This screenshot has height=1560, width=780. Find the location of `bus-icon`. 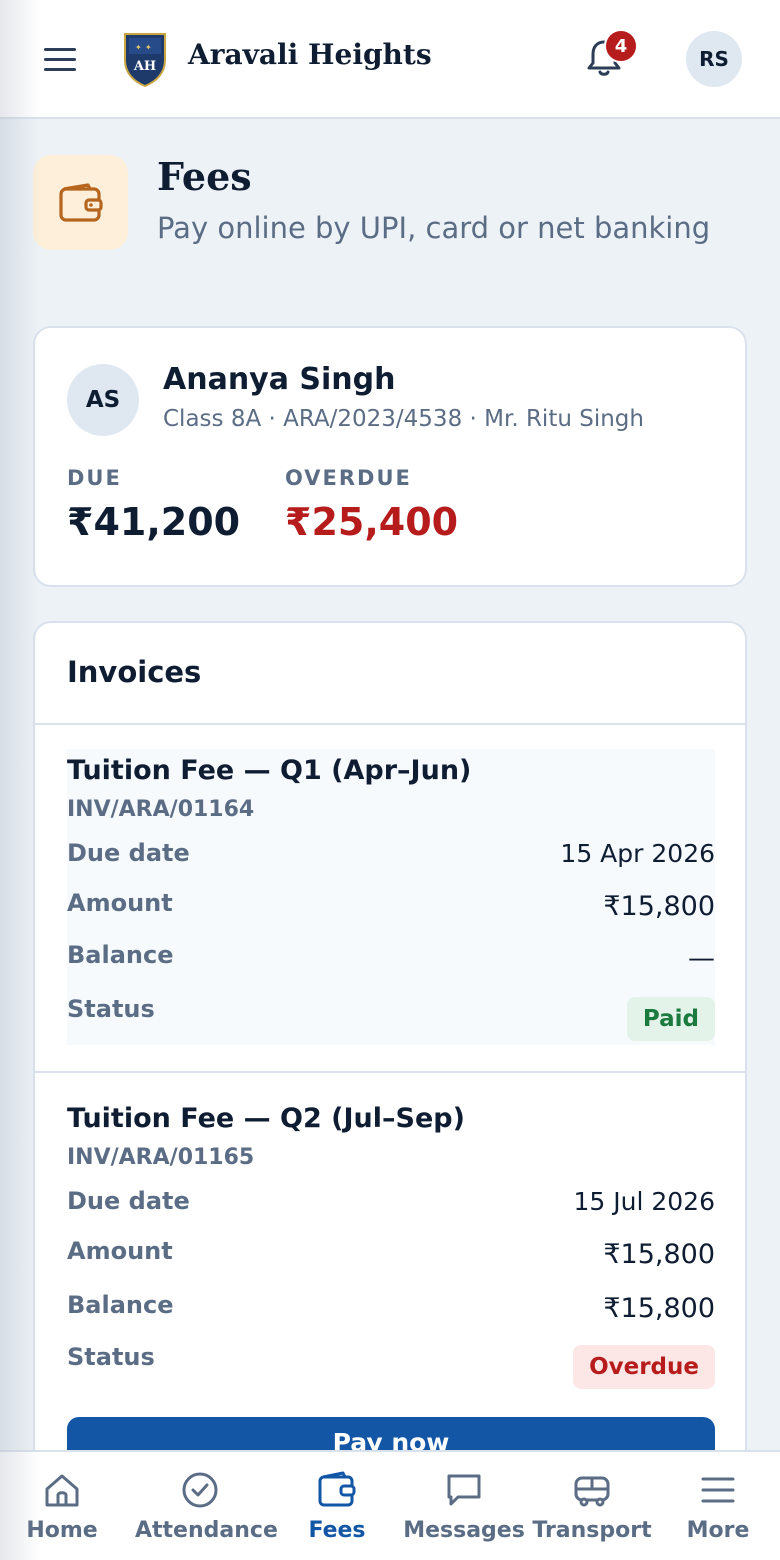

bus-icon is located at coordinates (592, 1491).